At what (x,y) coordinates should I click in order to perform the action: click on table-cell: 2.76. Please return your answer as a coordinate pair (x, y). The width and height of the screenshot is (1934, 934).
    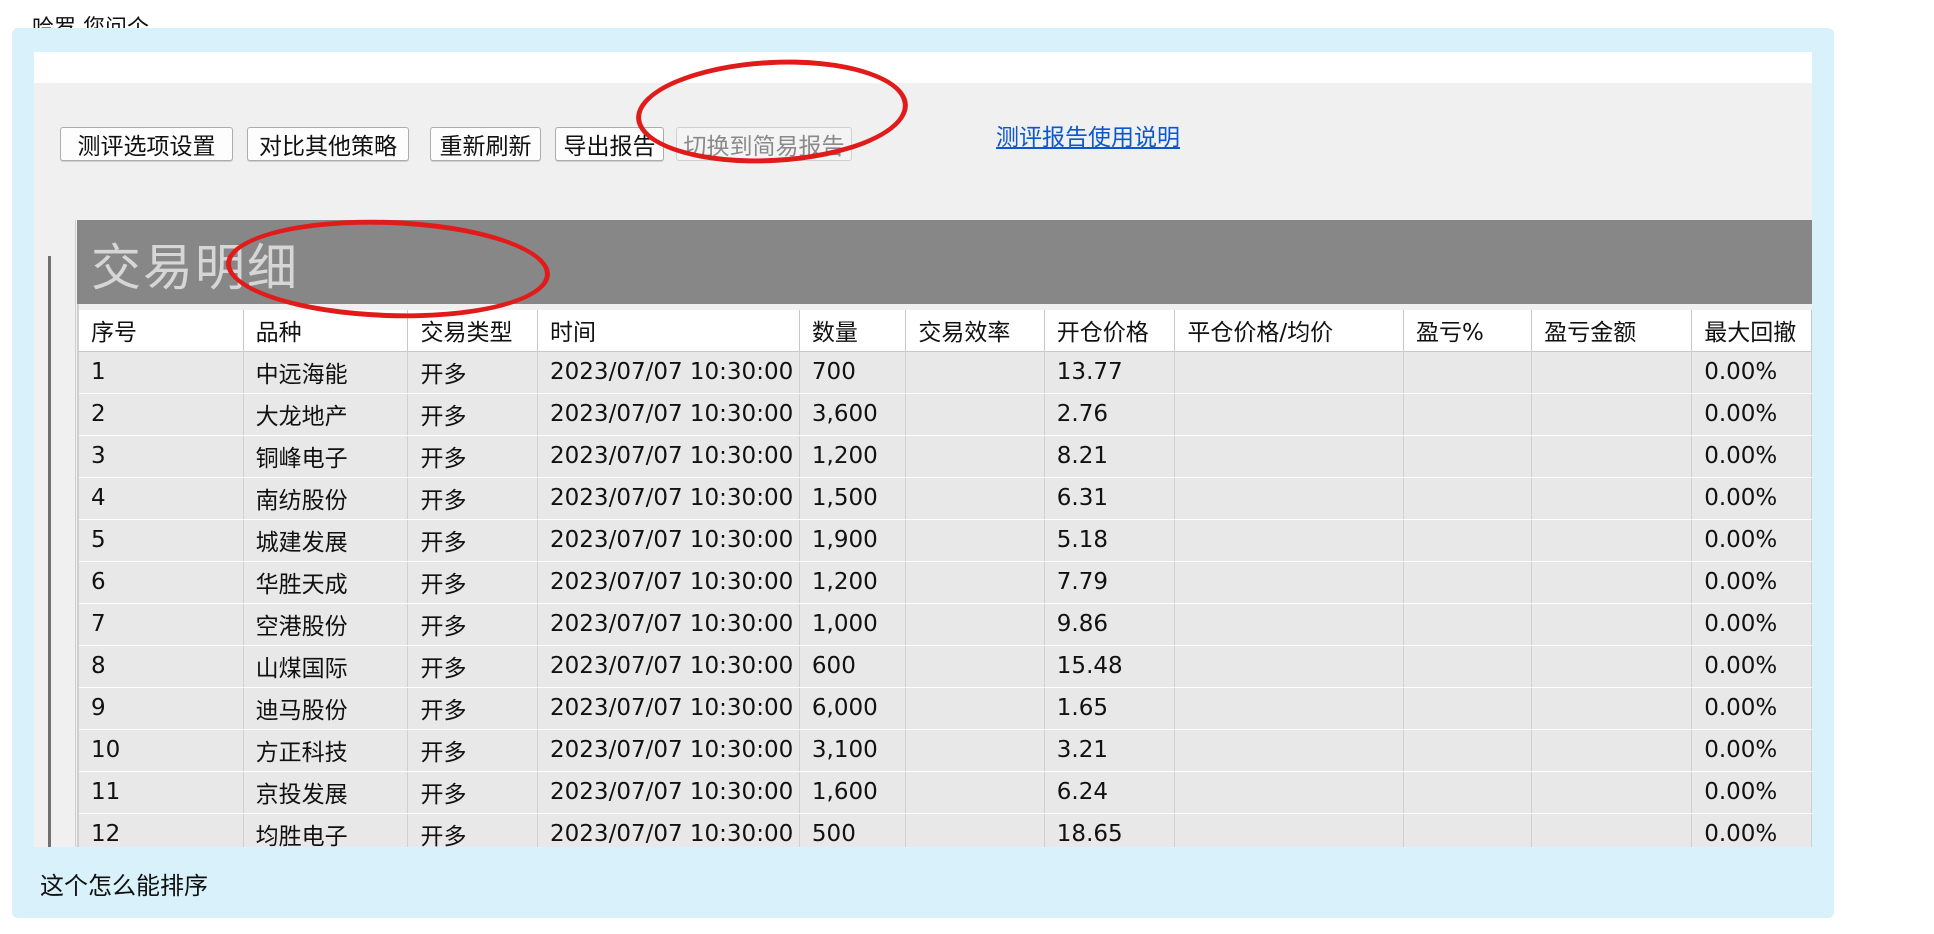
    Looking at the image, I should click on (1110, 414).